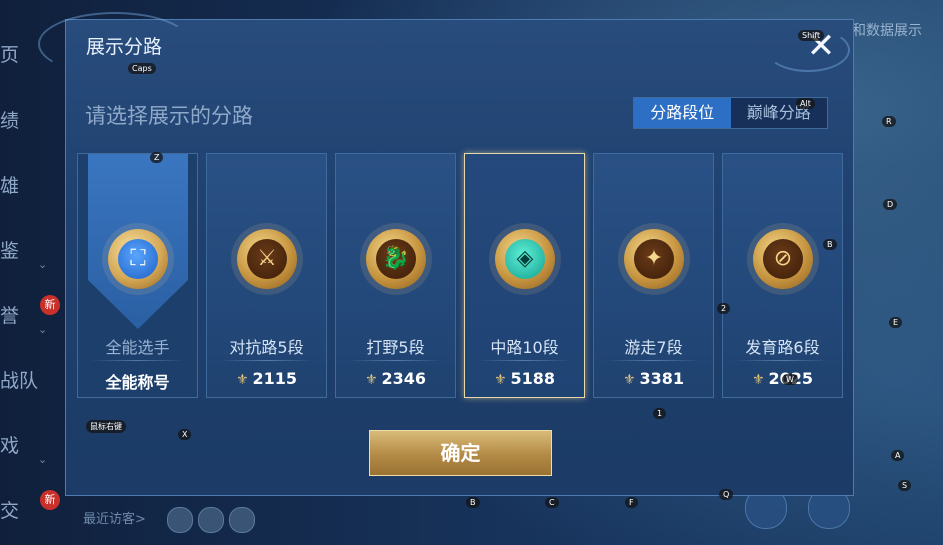 The width and height of the screenshot is (943, 545). Describe the element at coordinates (887, 31) in the screenshot. I see `right-edge-text: 和数据展示` at that location.